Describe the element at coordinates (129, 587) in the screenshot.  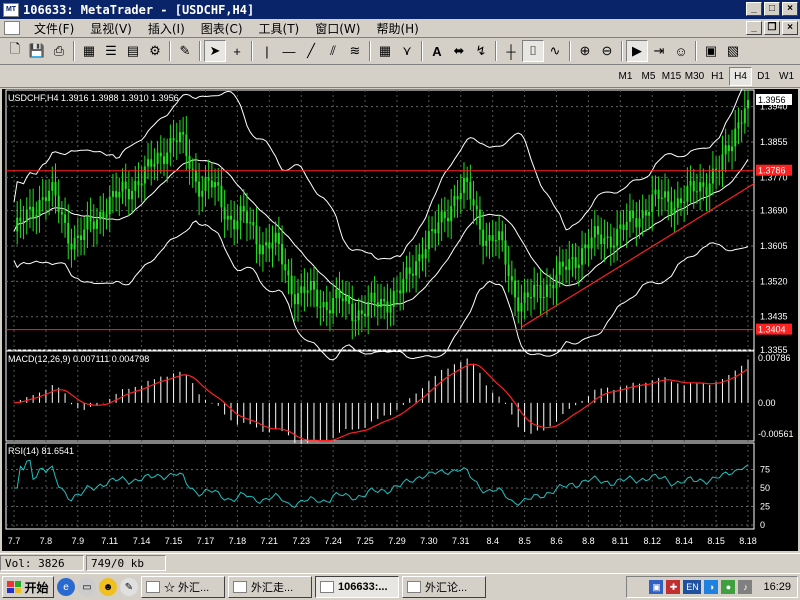
I see `notepad-icon: ✎` at that location.